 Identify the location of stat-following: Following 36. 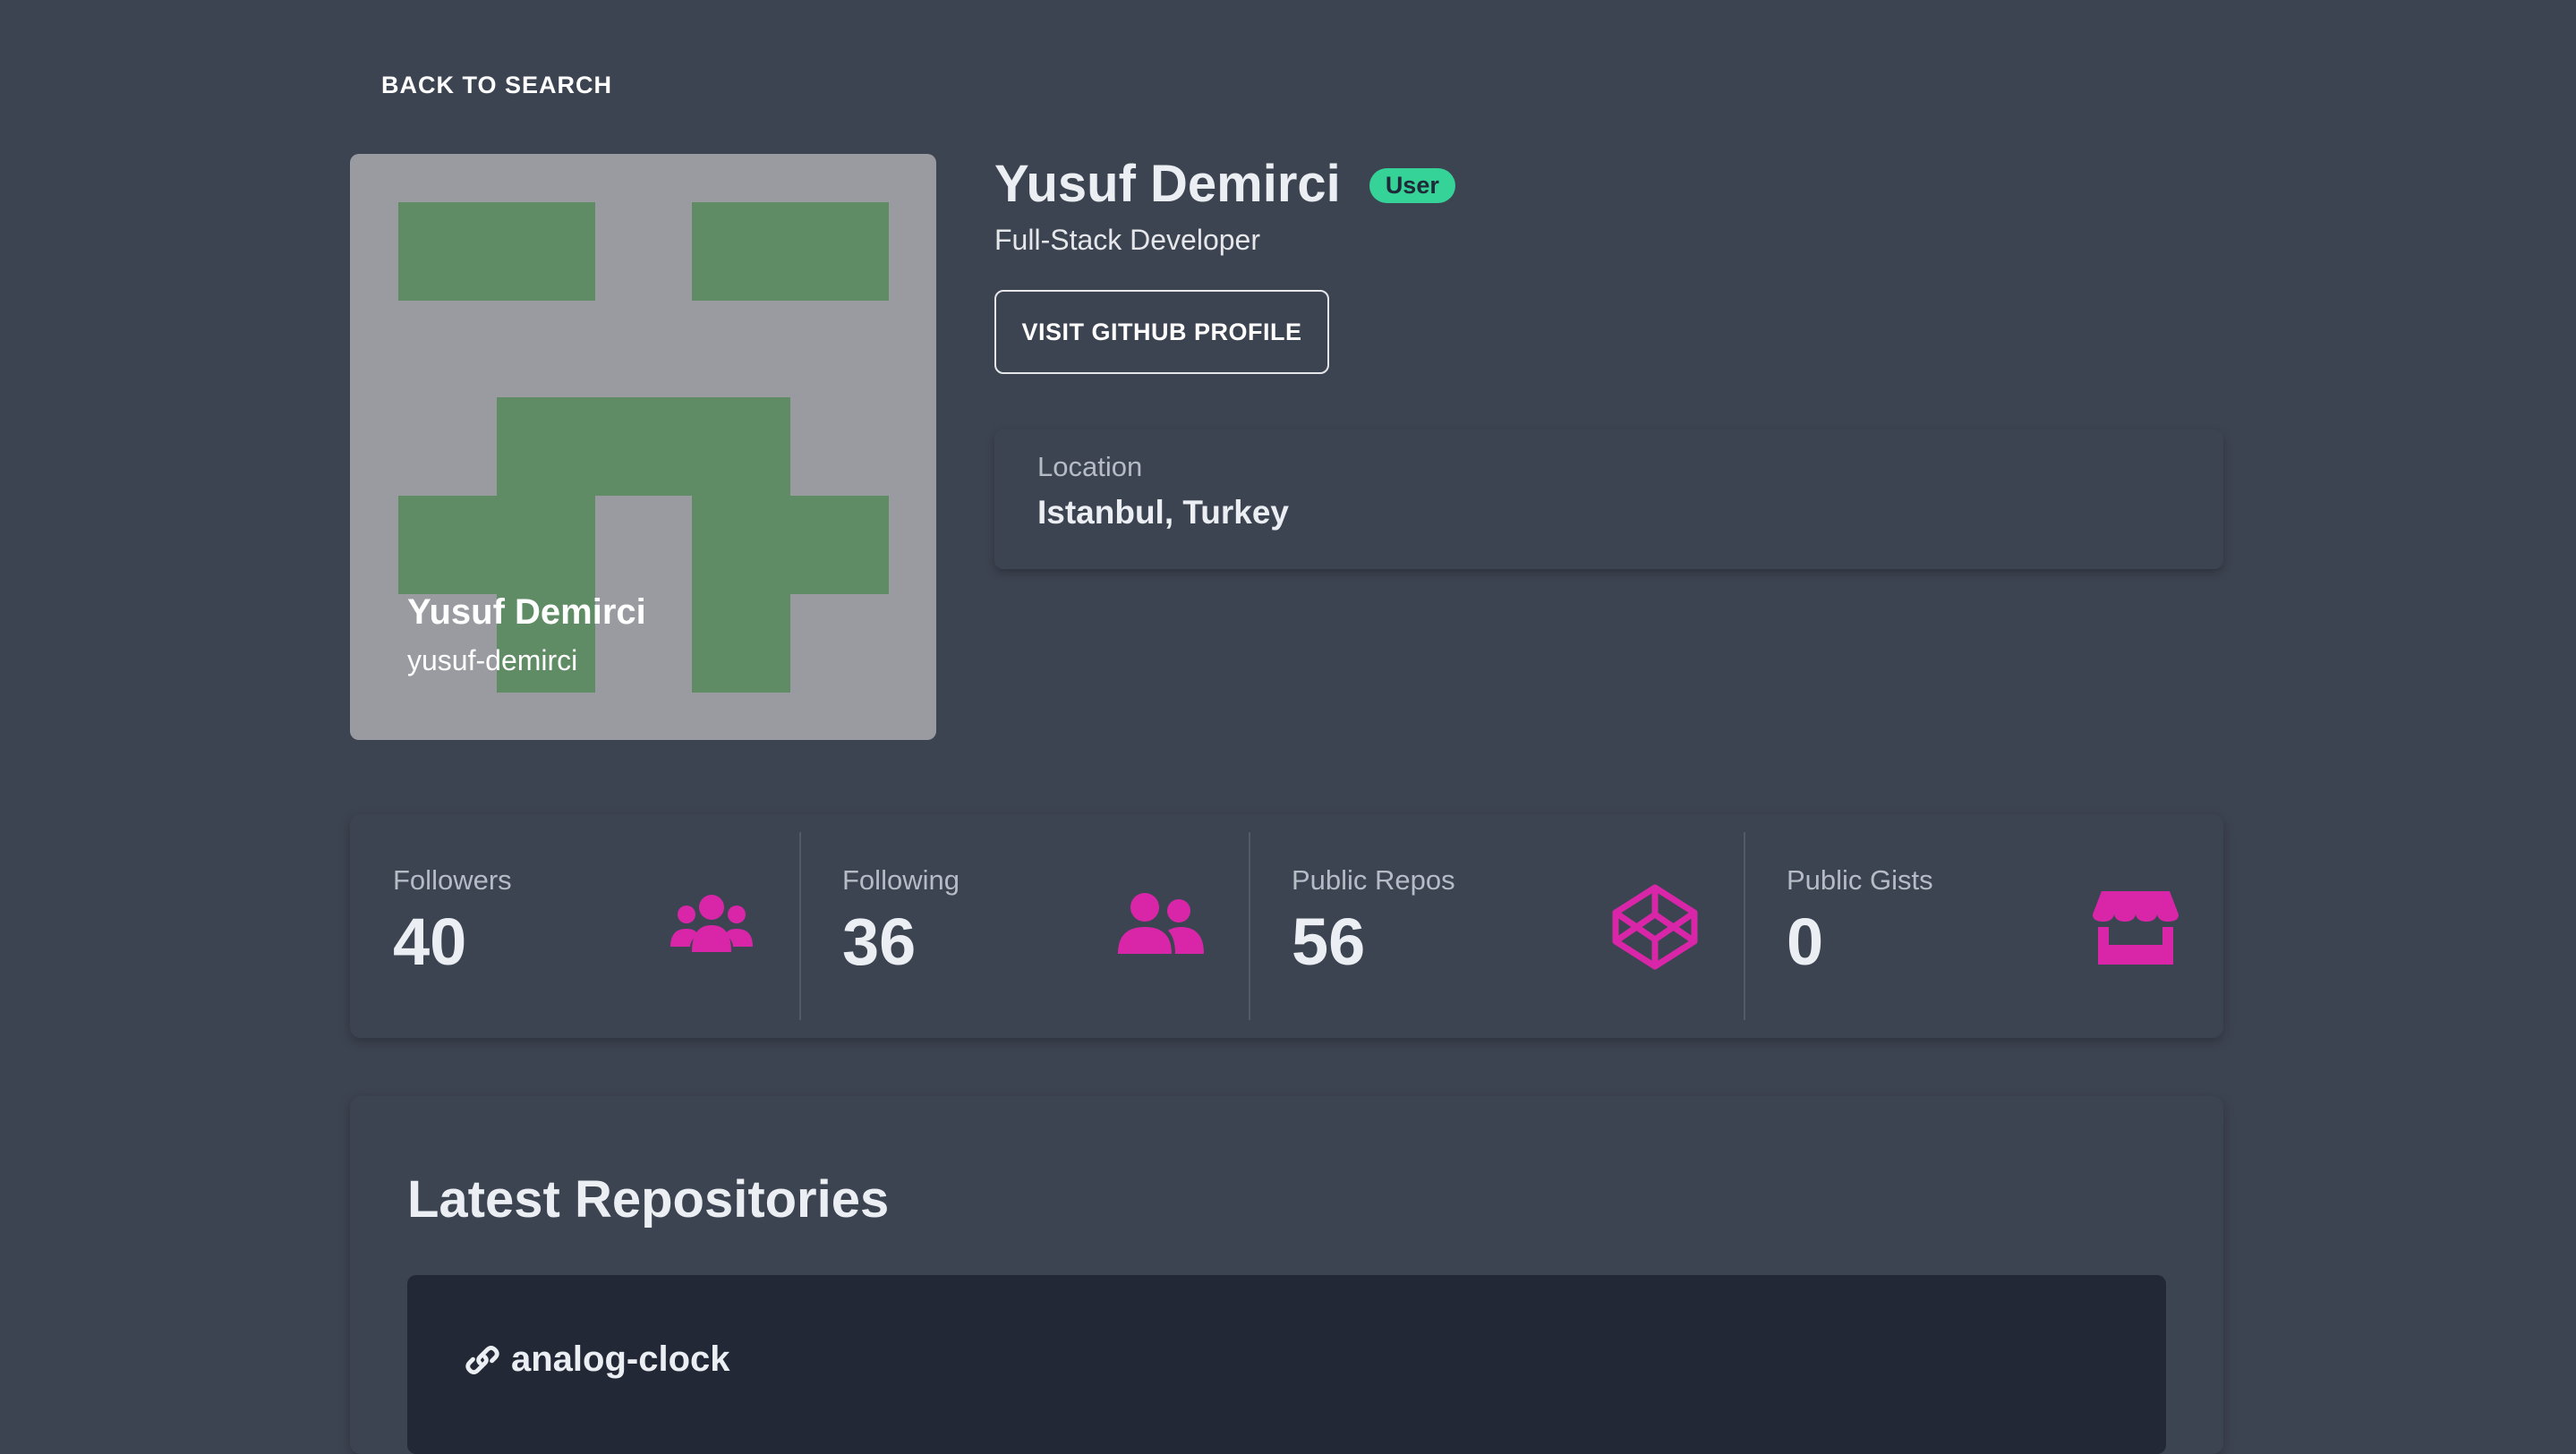
(1024, 926).